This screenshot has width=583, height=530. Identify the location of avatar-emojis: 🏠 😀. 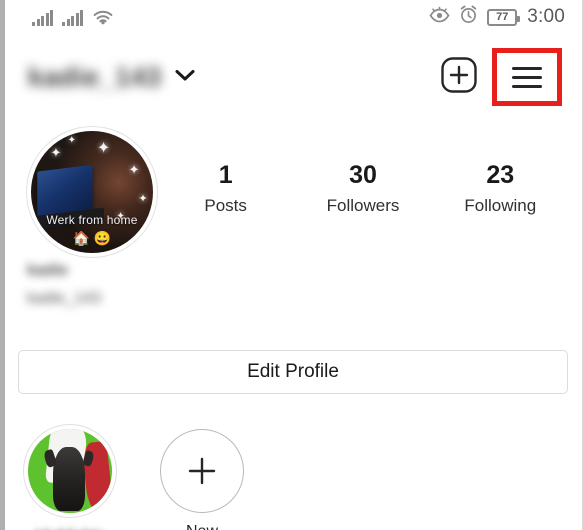
(92, 238).